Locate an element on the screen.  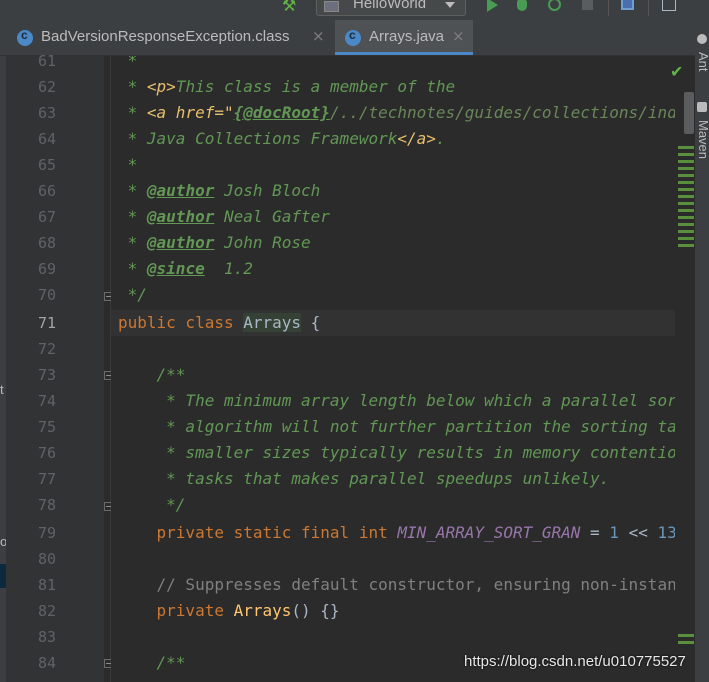
line-number: 77 is located at coordinates (46, 479).